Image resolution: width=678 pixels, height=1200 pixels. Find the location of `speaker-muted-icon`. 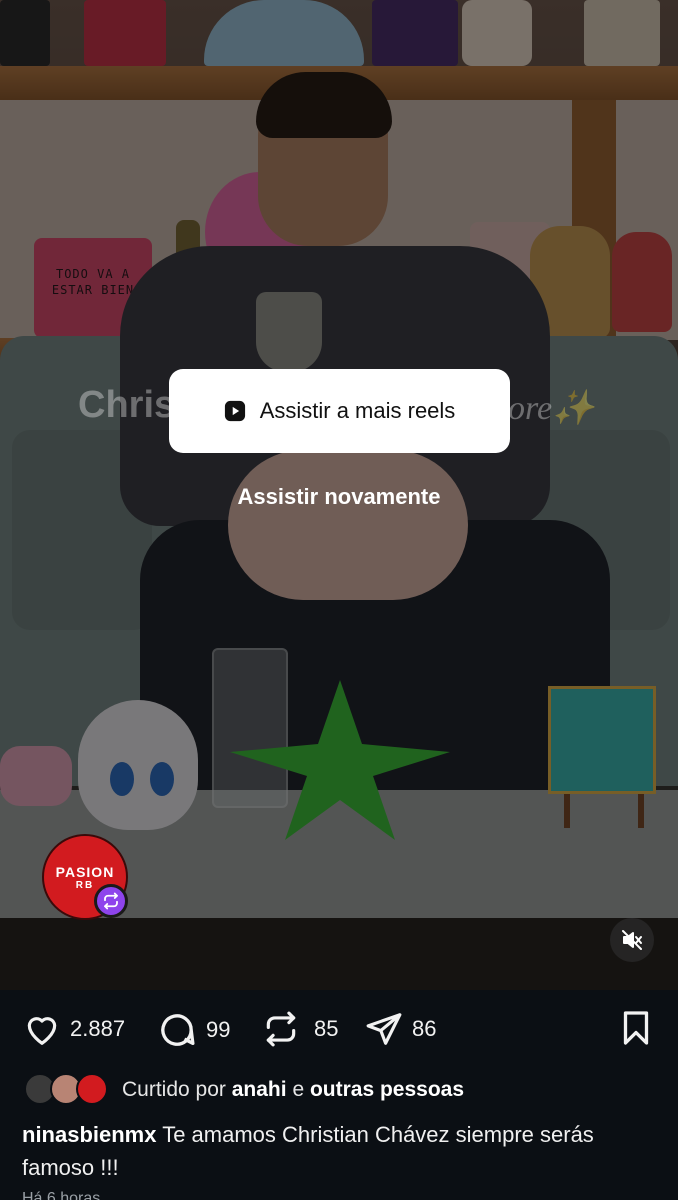

speaker-muted-icon is located at coordinates (632, 940).